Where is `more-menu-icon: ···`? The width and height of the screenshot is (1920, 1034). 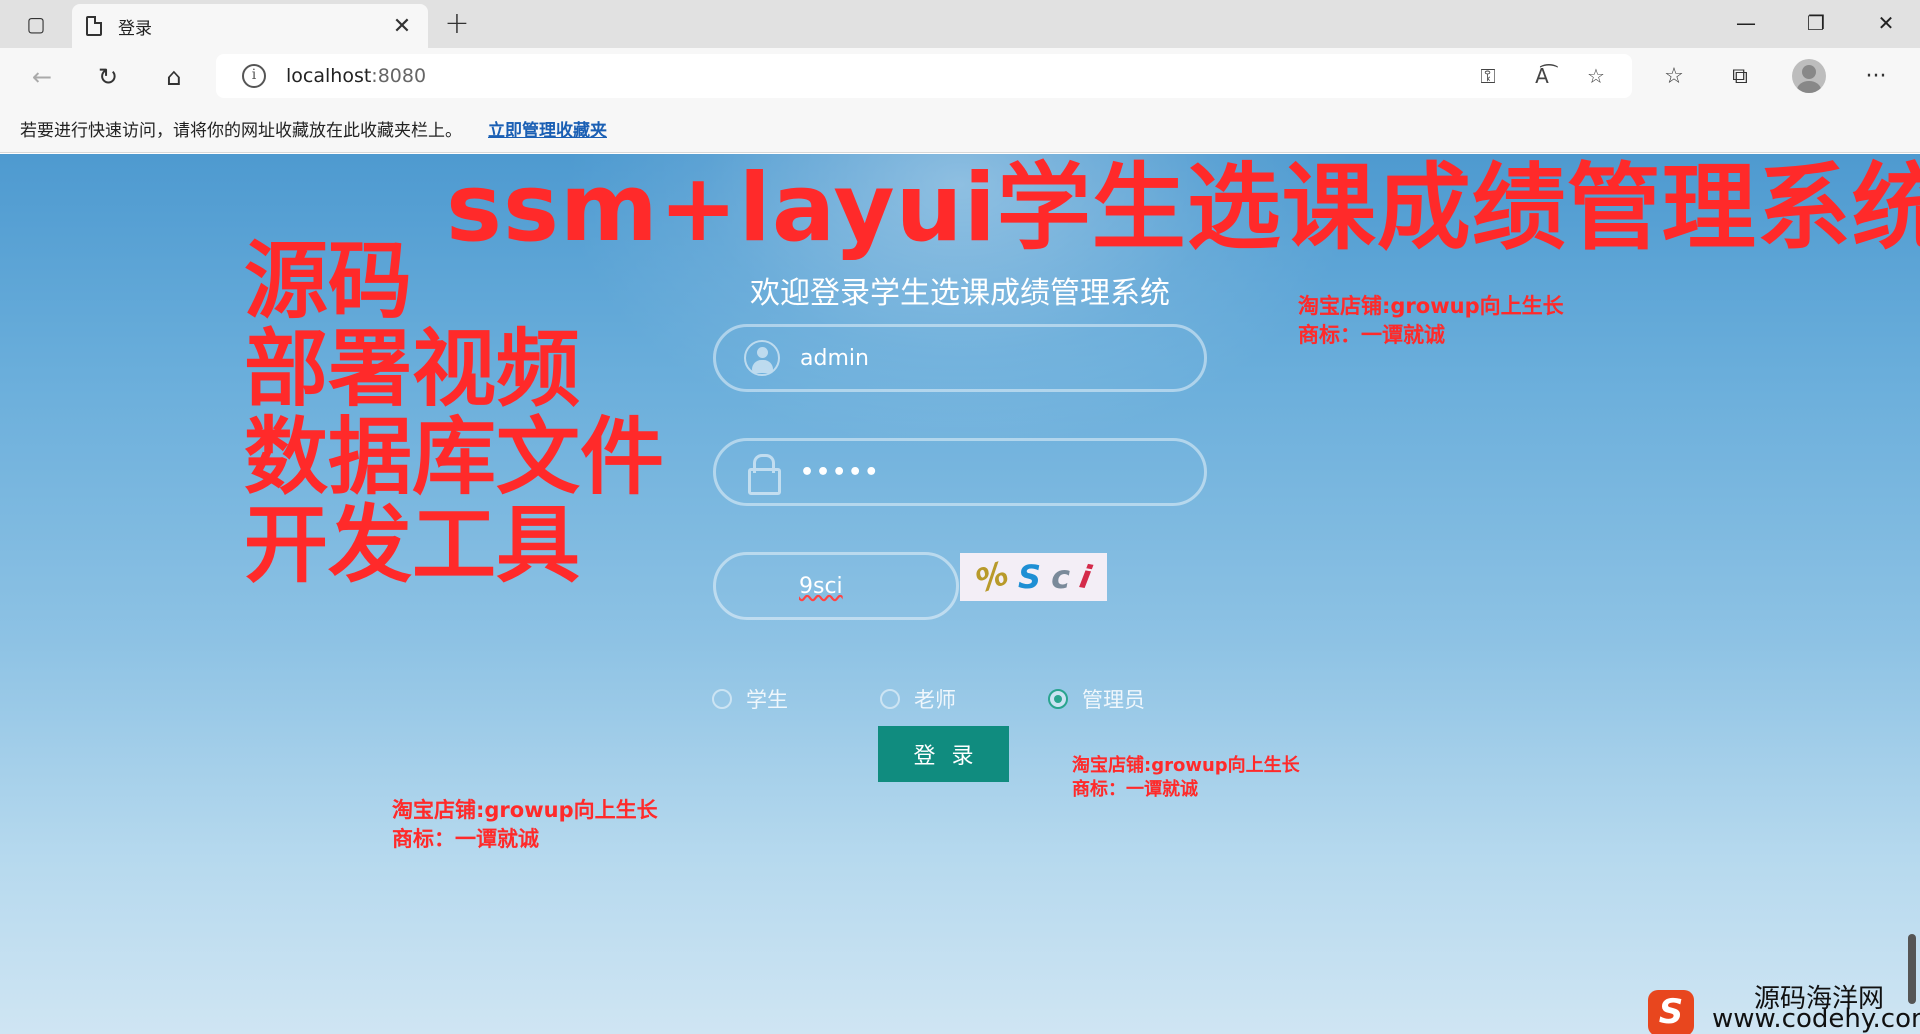 more-menu-icon: ··· is located at coordinates (1876, 77).